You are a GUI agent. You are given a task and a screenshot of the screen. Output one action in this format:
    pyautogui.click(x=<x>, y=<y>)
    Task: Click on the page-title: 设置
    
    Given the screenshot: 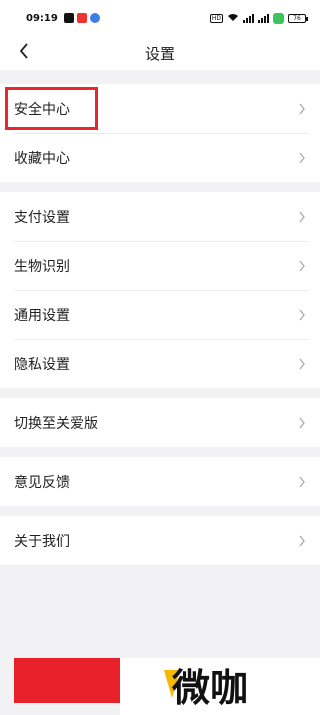 What is the action you would take?
    pyautogui.click(x=159, y=53)
    